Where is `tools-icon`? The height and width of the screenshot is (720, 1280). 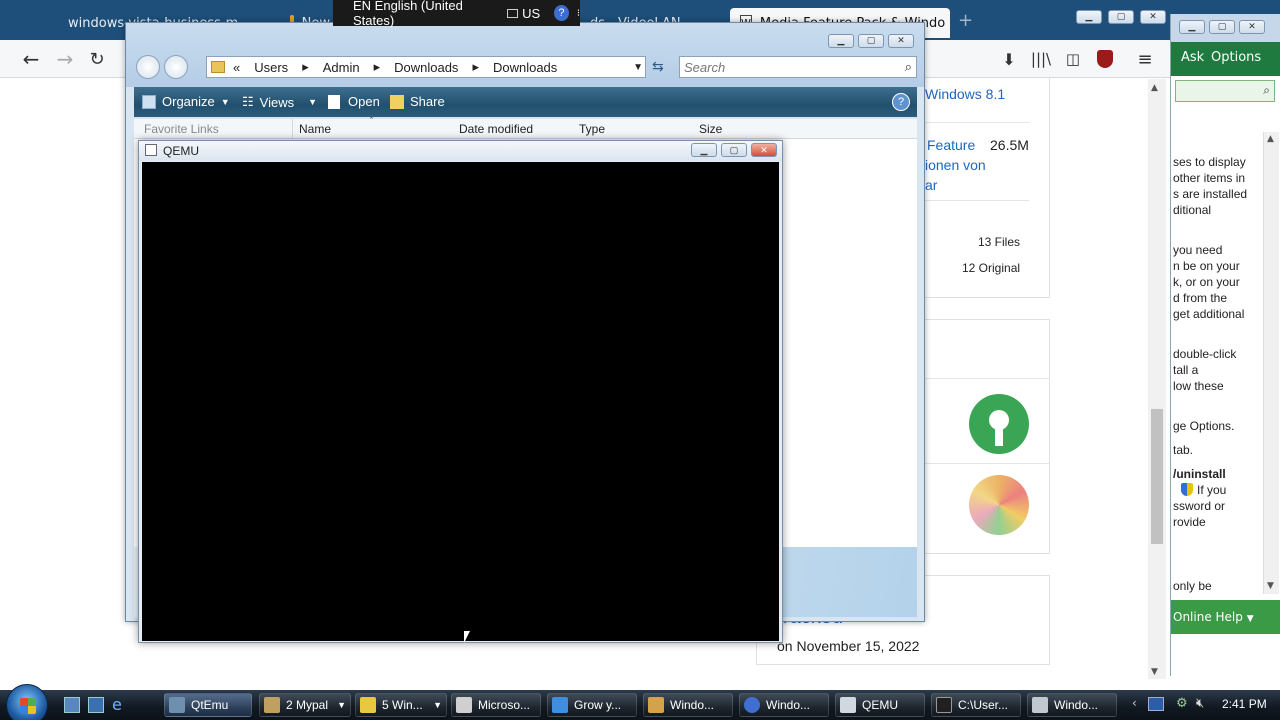
tools-icon is located at coordinates (656, 705).